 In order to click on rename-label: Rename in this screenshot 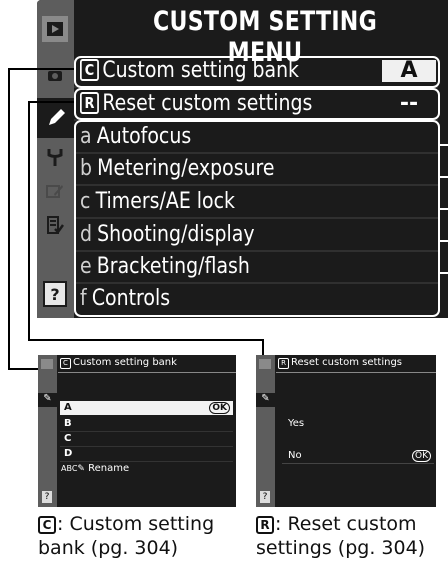, I will do `click(109, 468)`.